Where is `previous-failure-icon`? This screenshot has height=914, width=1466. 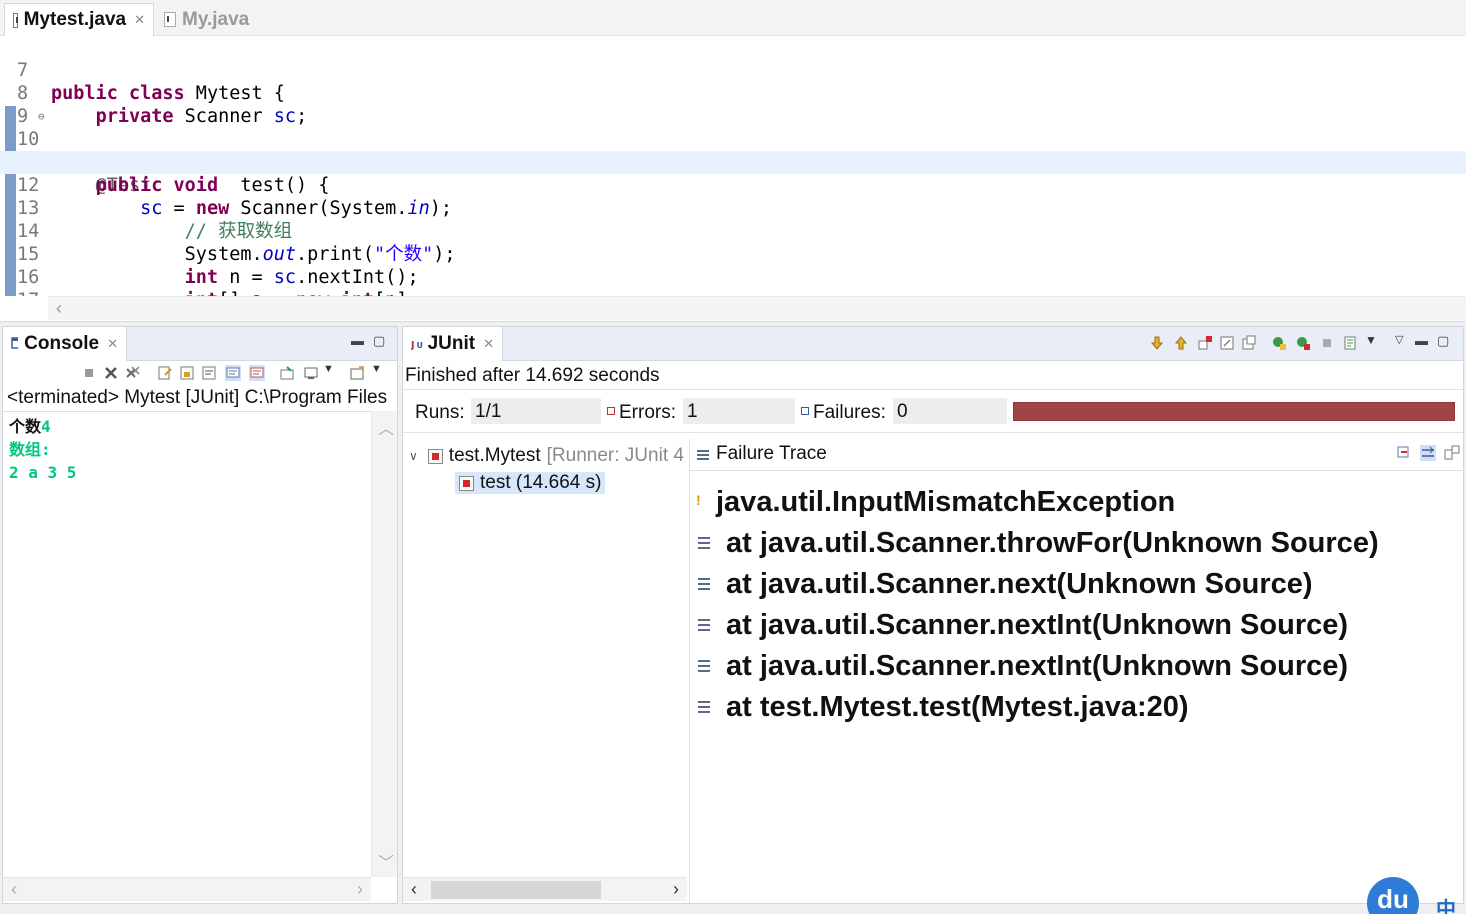
previous-failure-icon is located at coordinates (1181, 343).